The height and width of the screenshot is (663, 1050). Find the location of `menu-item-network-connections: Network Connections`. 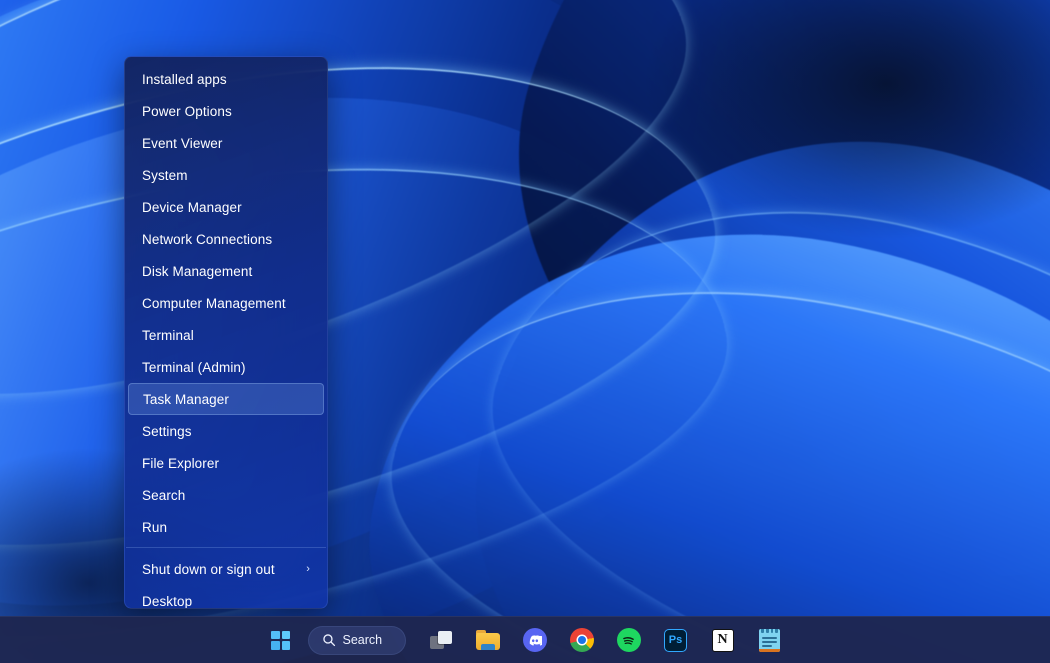

menu-item-network-connections: Network Connections is located at coordinates (226, 239).